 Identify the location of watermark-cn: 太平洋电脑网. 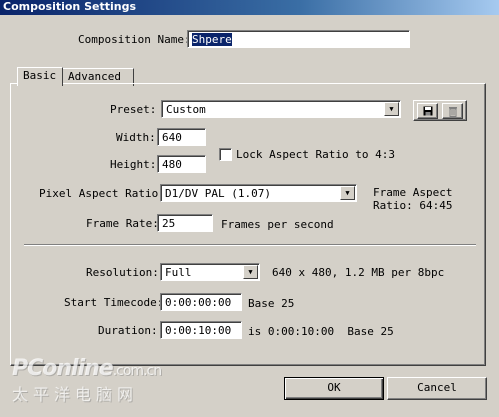
(75, 394).